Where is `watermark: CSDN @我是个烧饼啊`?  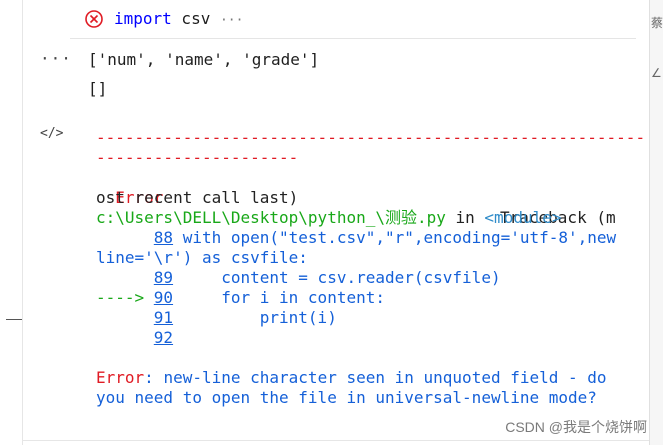 watermark: CSDN @我是个烧饼啊 is located at coordinates (576, 427).